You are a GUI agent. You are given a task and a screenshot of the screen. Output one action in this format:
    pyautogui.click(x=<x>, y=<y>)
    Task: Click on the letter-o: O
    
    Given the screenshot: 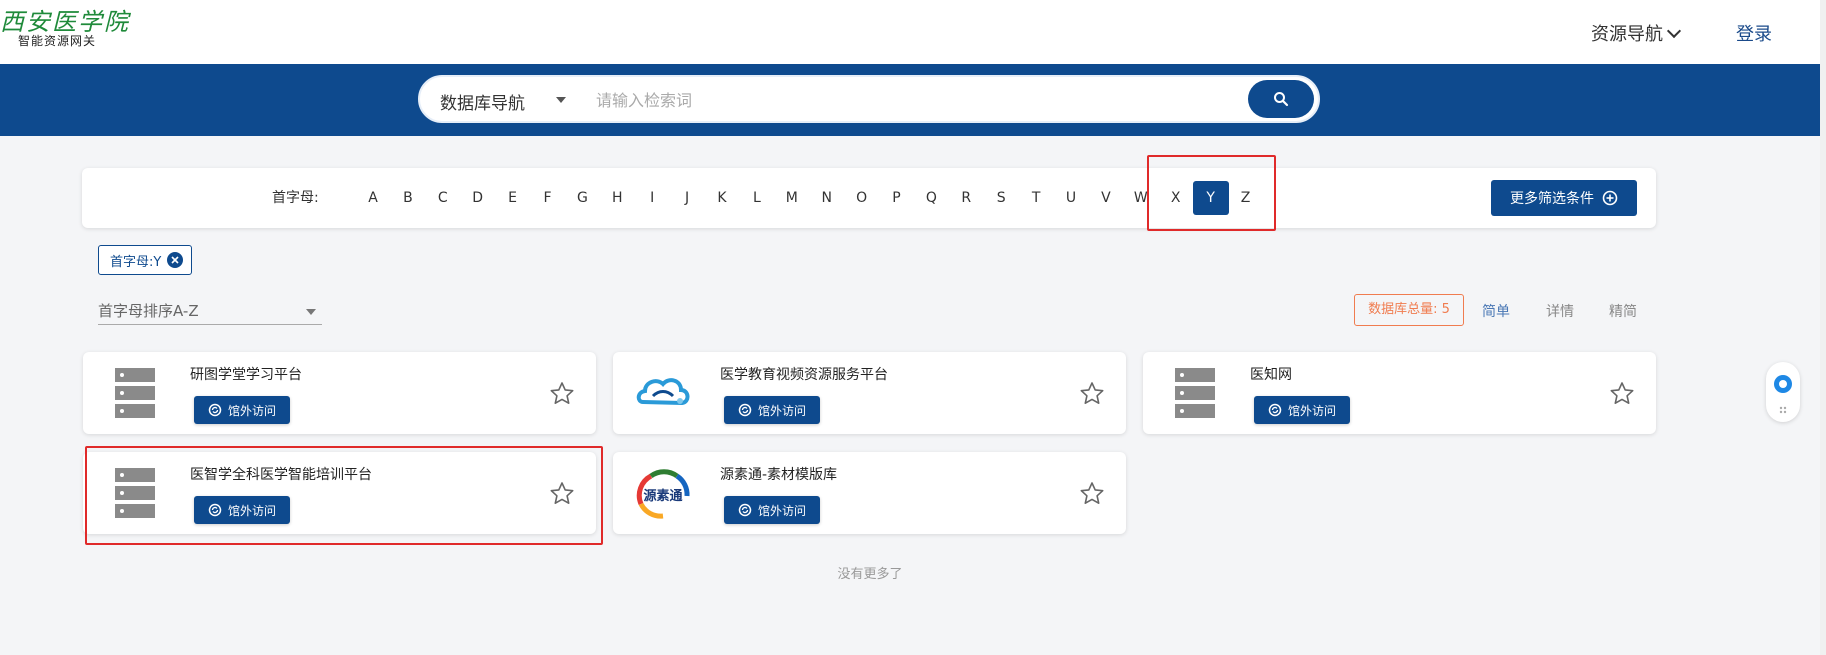 What is the action you would take?
    pyautogui.click(x=862, y=198)
    